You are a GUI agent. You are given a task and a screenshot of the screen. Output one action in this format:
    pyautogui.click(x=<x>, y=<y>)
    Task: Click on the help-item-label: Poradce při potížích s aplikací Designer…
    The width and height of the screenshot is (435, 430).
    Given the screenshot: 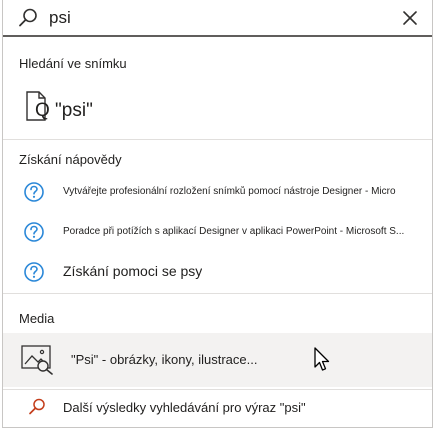 What is the action you would take?
    pyautogui.click(x=234, y=231)
    